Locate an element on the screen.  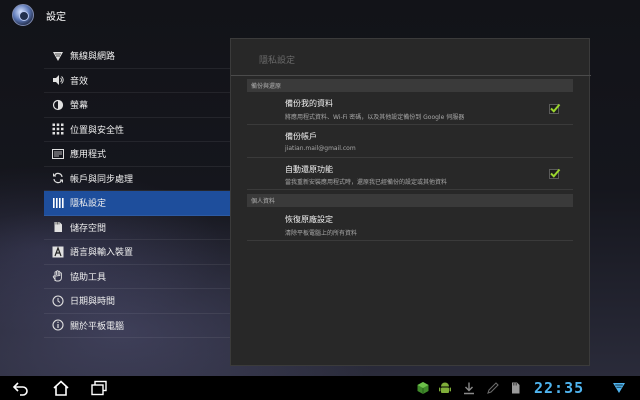
location-grid-icon is located at coordinates (58, 129).